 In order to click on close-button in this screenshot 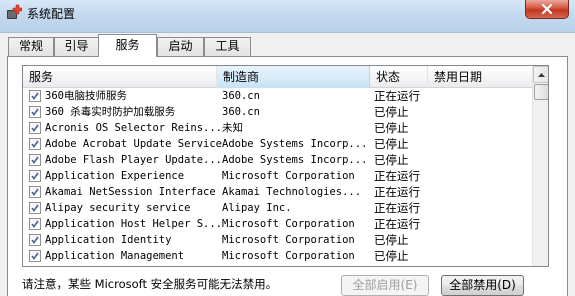, I will do `click(547, 9)`.